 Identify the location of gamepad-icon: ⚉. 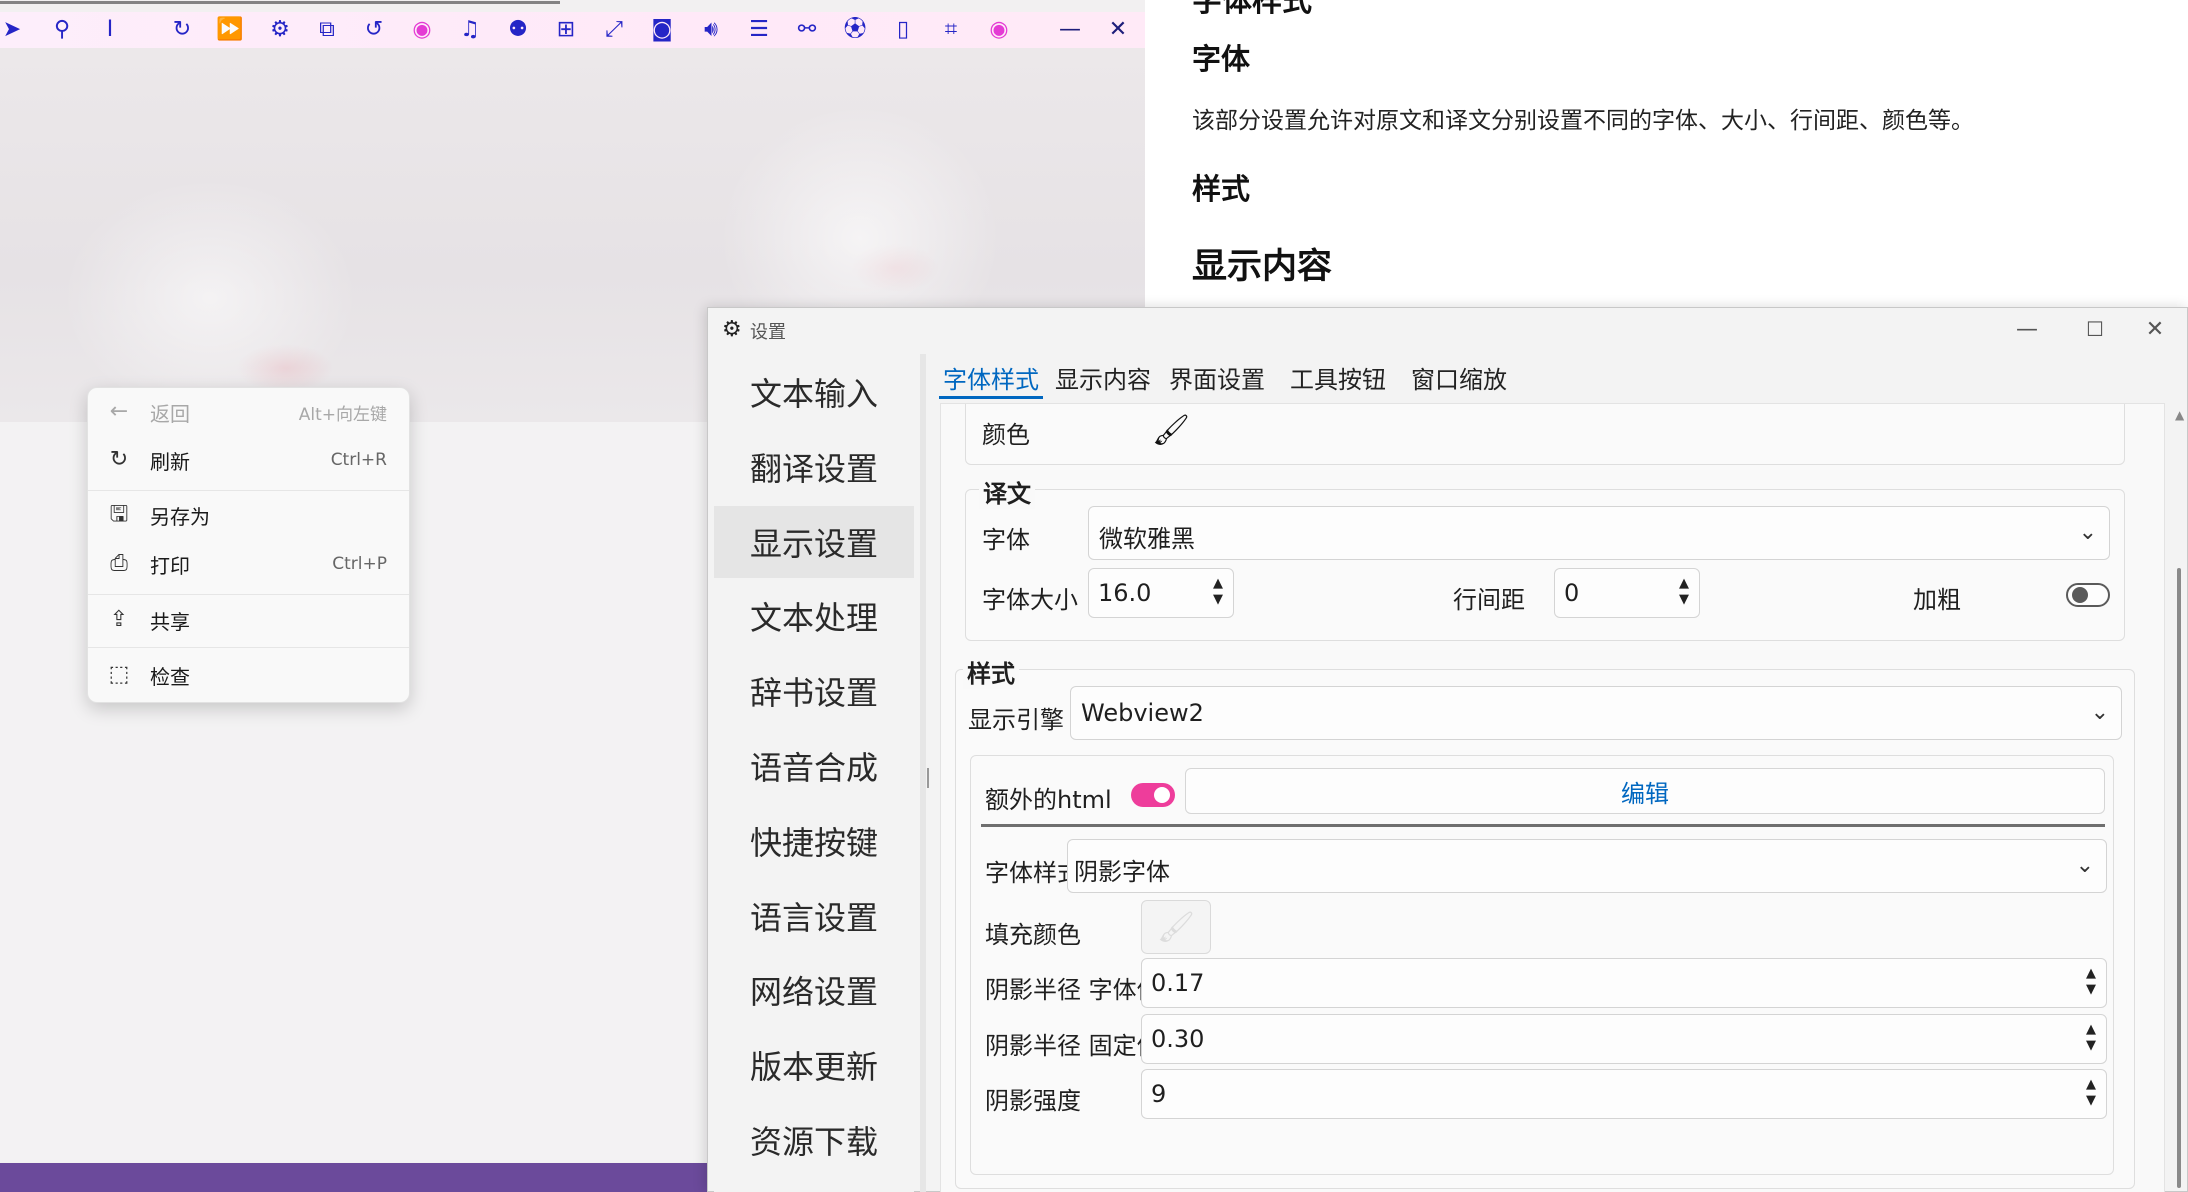
(518, 30).